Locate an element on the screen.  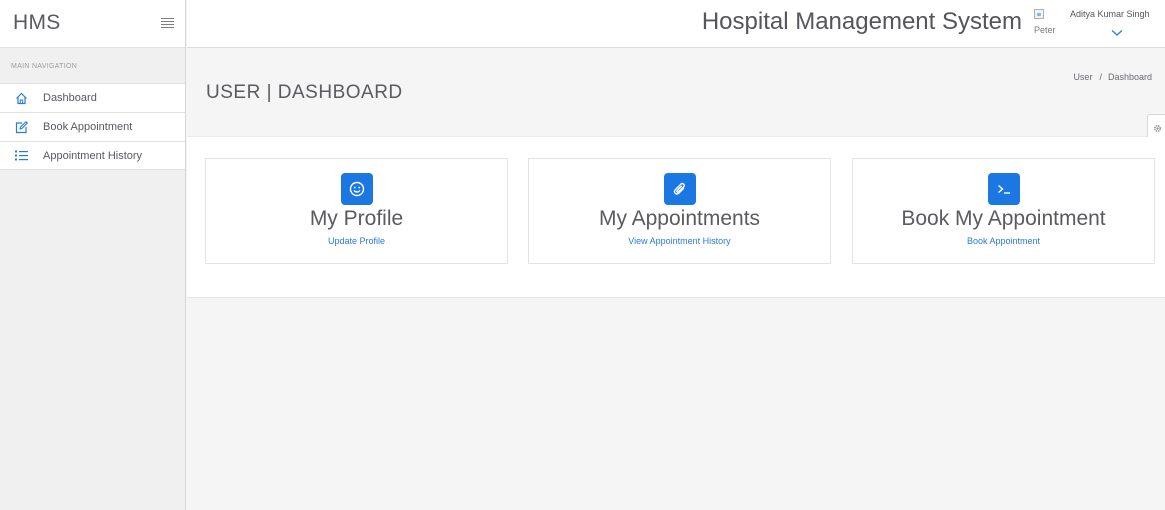
brand-bar: HMS is located at coordinates (92, 24).